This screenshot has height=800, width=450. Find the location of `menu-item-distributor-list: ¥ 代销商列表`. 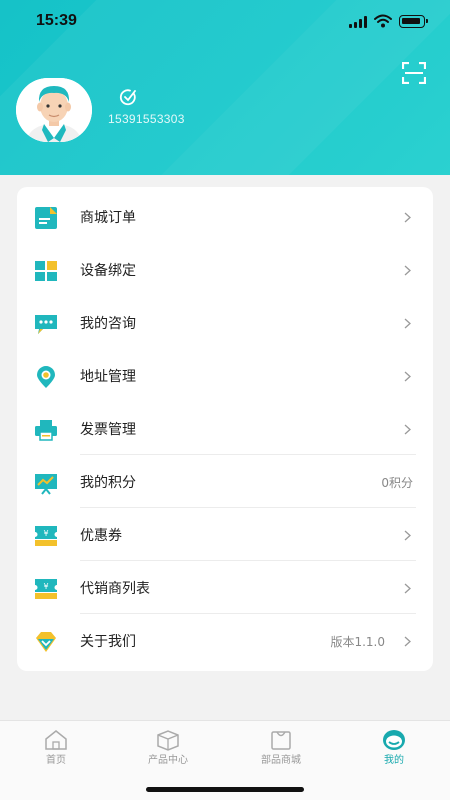

menu-item-distributor-list: ¥ 代销商列表 is located at coordinates (225, 587).